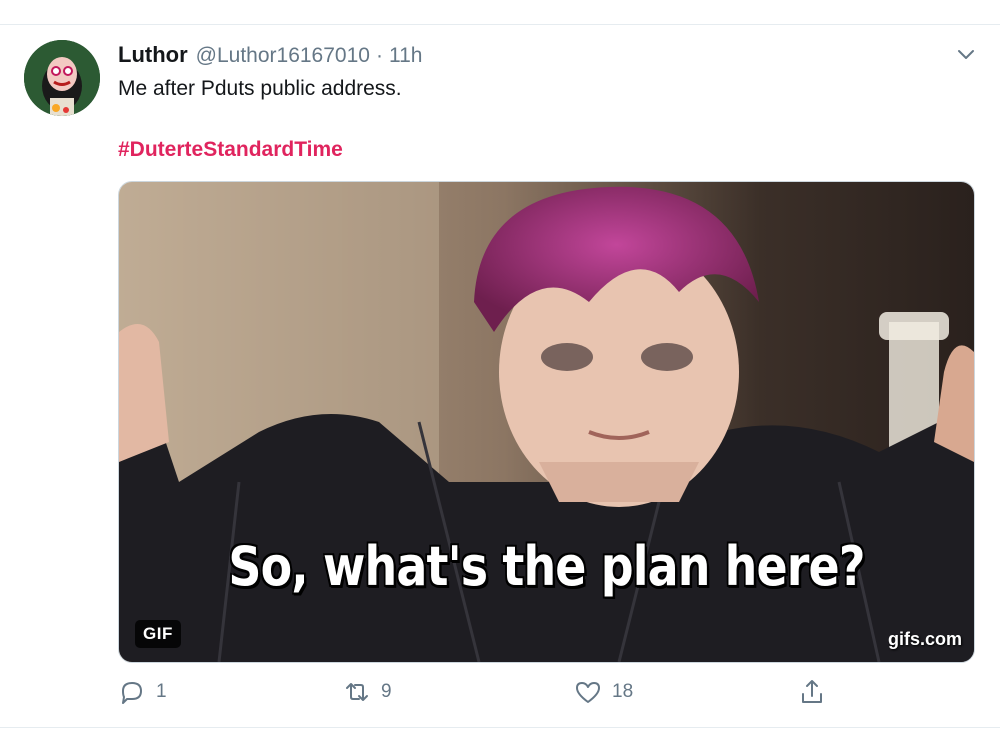 This screenshot has width=1000, height=750. Describe the element at coordinates (357, 692) in the screenshot. I see `retweet-icon` at that location.